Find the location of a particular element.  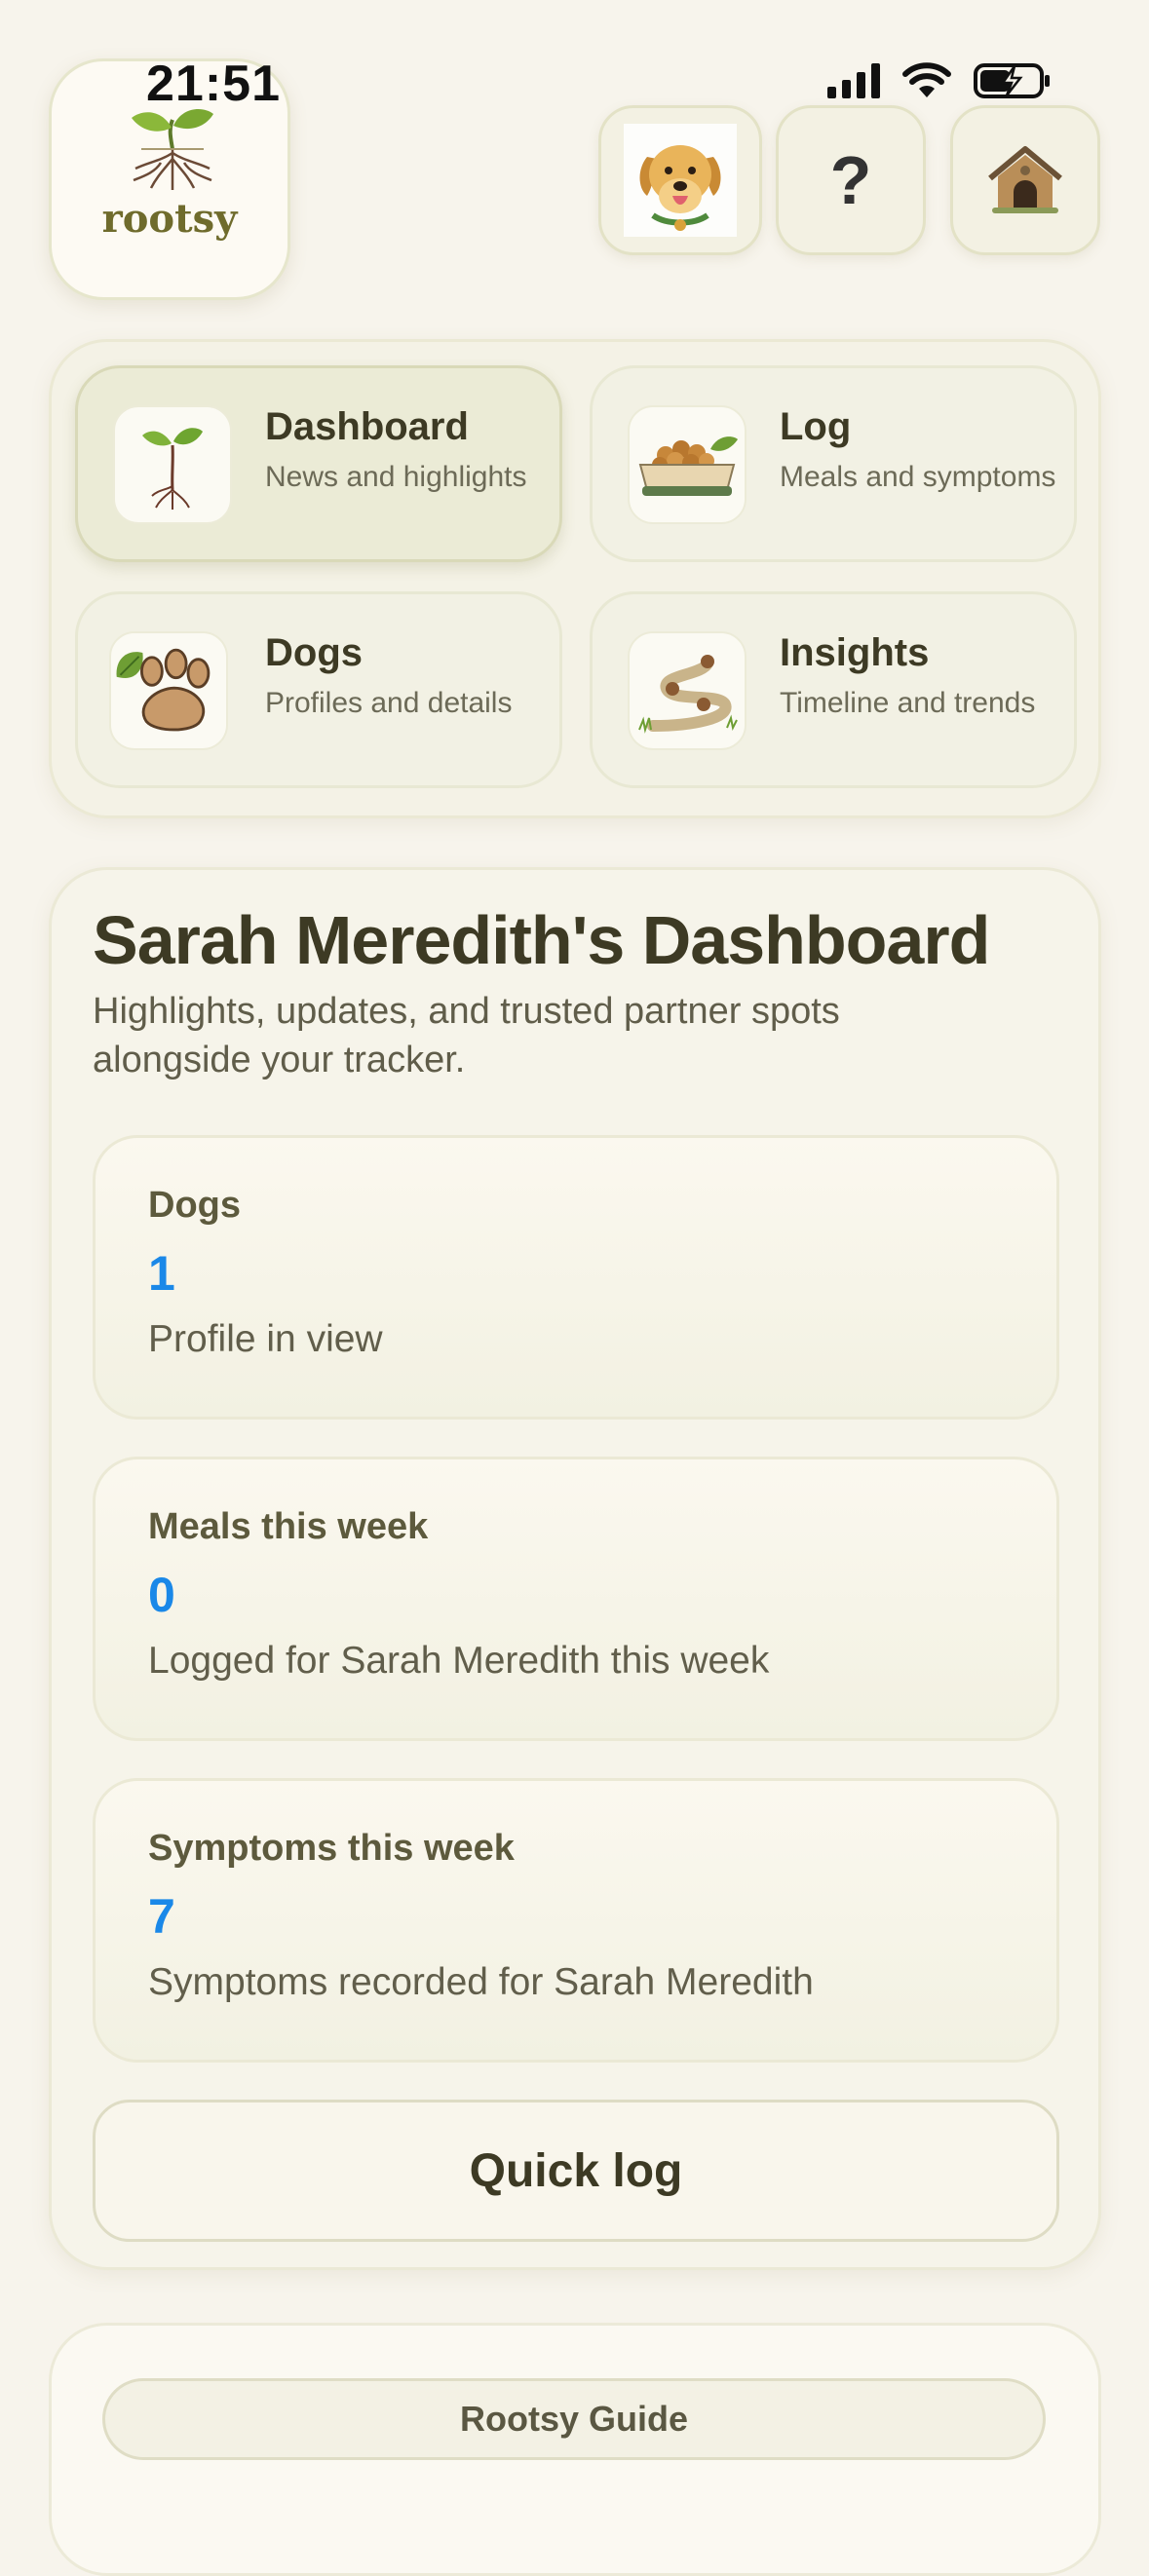

stat-card-dogs: Dogs 1 Profile in view is located at coordinates (576, 1277).